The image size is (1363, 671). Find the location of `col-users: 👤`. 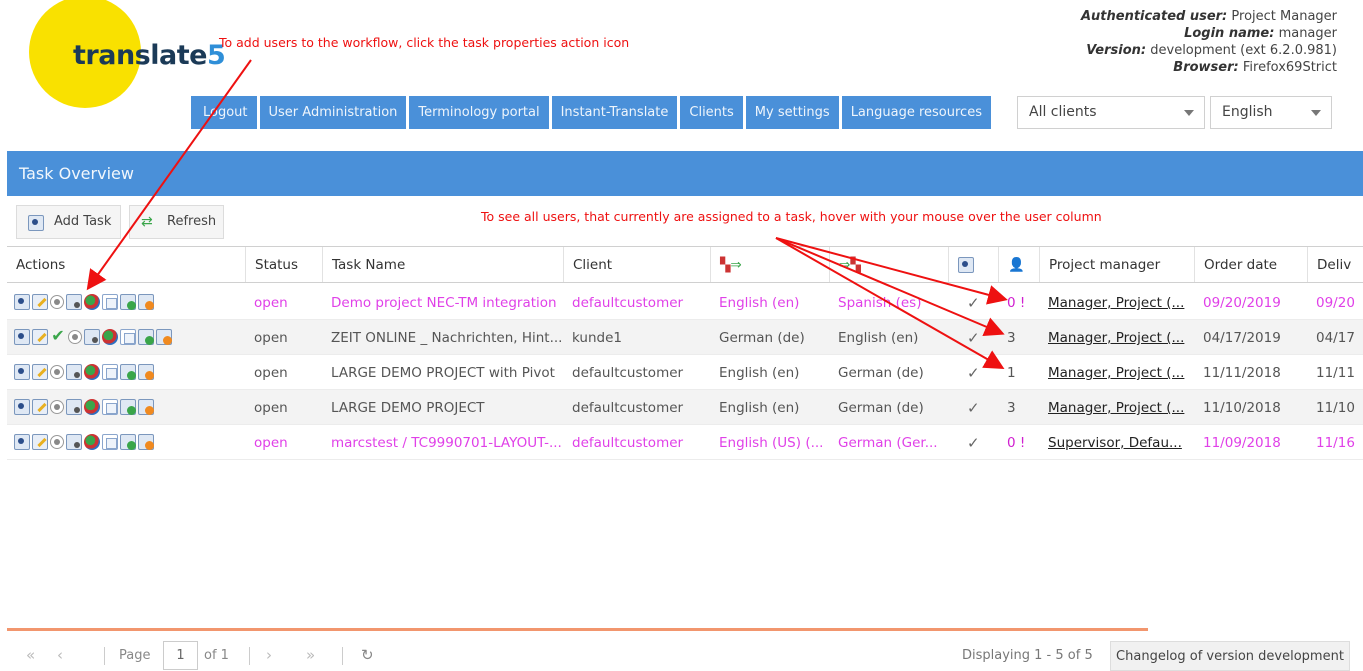

col-users: 👤 is located at coordinates (1018, 264).